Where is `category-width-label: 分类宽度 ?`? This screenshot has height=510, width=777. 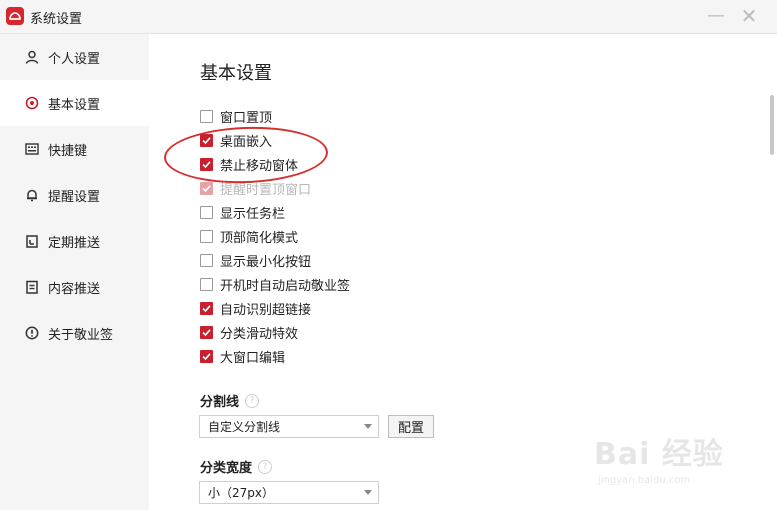
category-width-label: 分类宽度 ? is located at coordinates (236, 466).